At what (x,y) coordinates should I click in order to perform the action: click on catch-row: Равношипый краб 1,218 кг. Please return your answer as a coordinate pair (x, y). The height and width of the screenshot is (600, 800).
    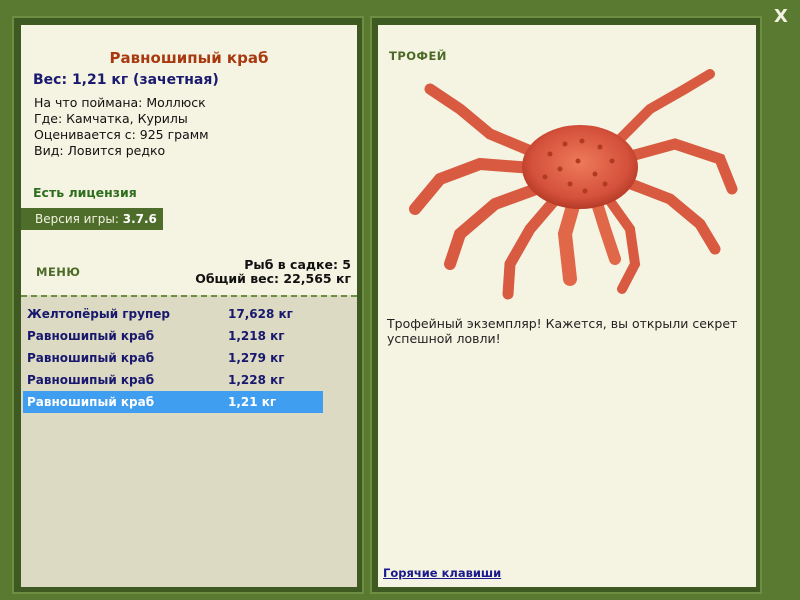
    Looking at the image, I should click on (173, 336).